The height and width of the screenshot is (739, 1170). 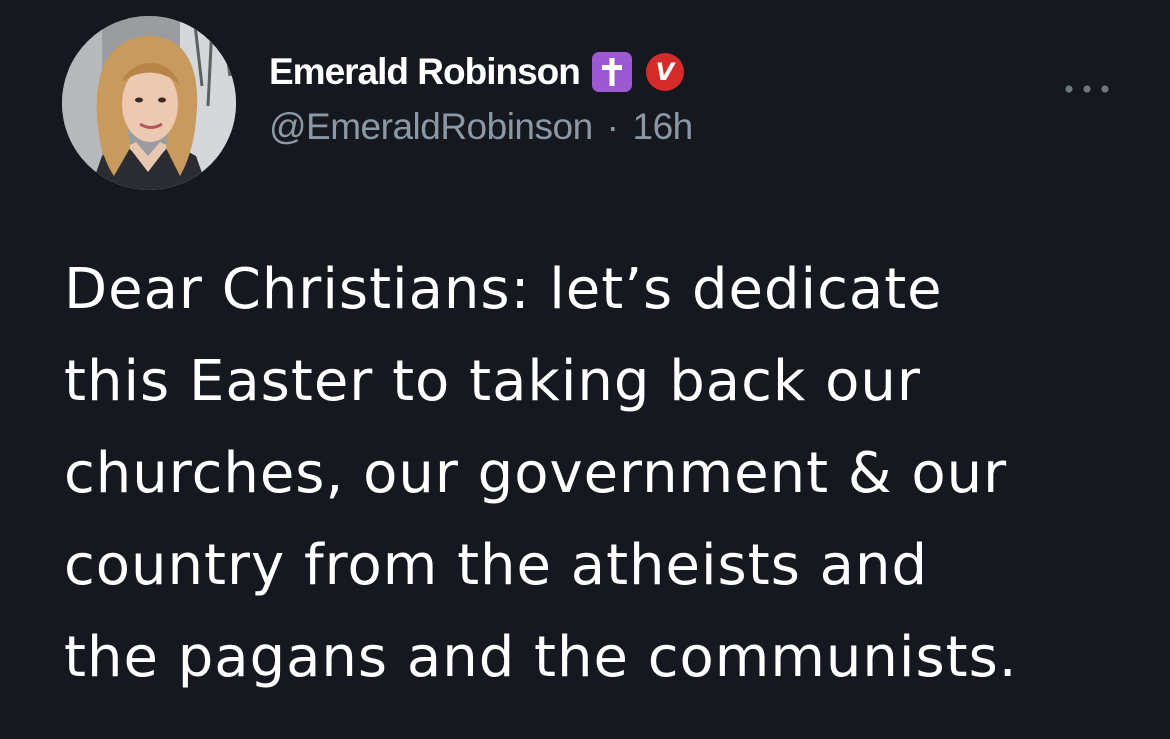 What do you see at coordinates (699, 127) in the screenshot?
I see `handle-row: @EmeraldRobinson · 16h` at bounding box center [699, 127].